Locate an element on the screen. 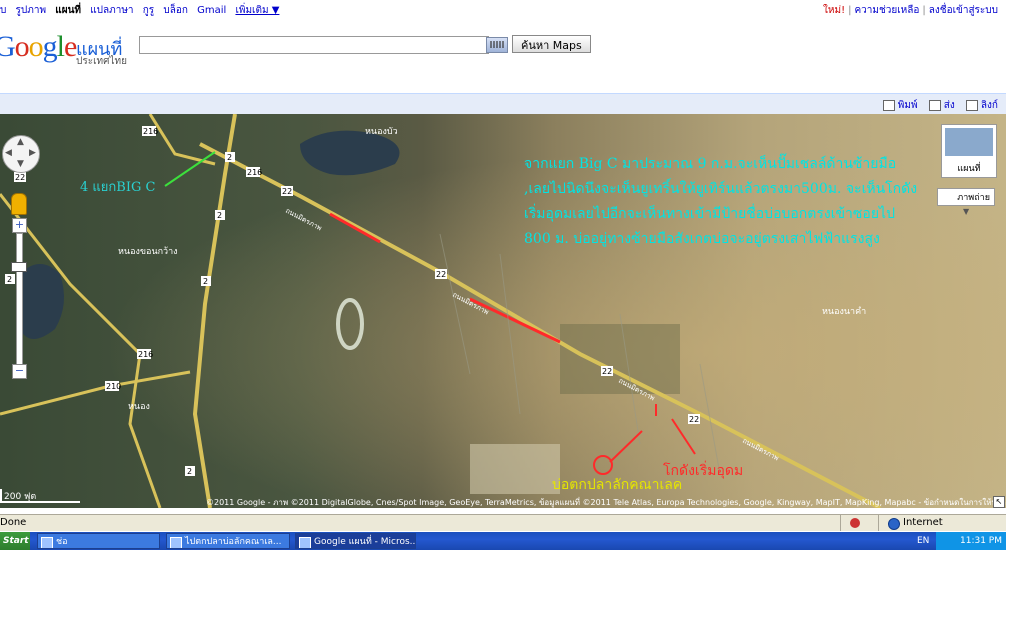 The image size is (1024, 640). scale-bar: 200 ฟุต is located at coordinates (40, 496).